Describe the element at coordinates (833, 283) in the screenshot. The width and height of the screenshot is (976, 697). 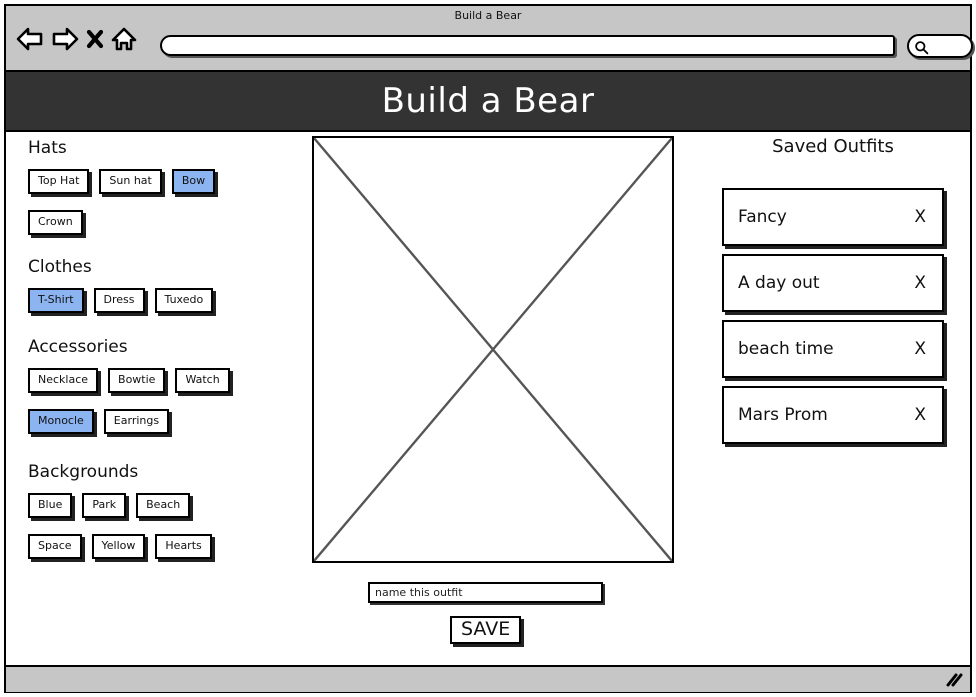
I see `saved-outfit-item: A day out X` at that location.